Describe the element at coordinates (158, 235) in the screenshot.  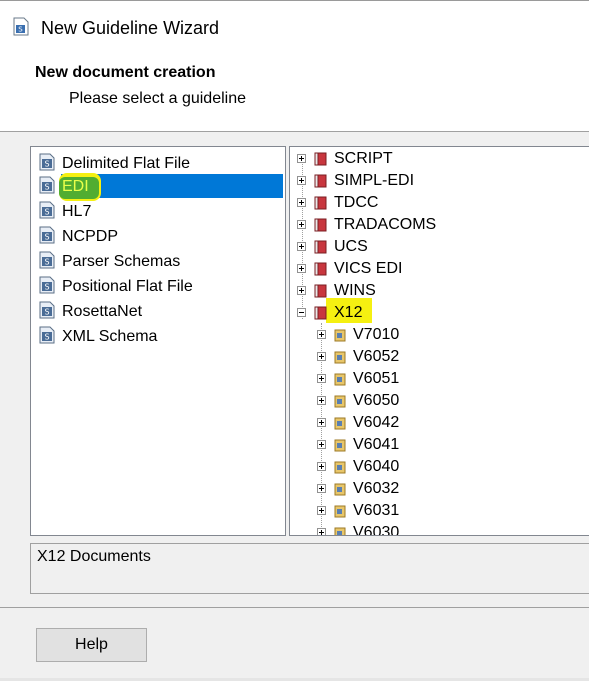
I see `list-item-ncpdp: S NCPDP` at that location.